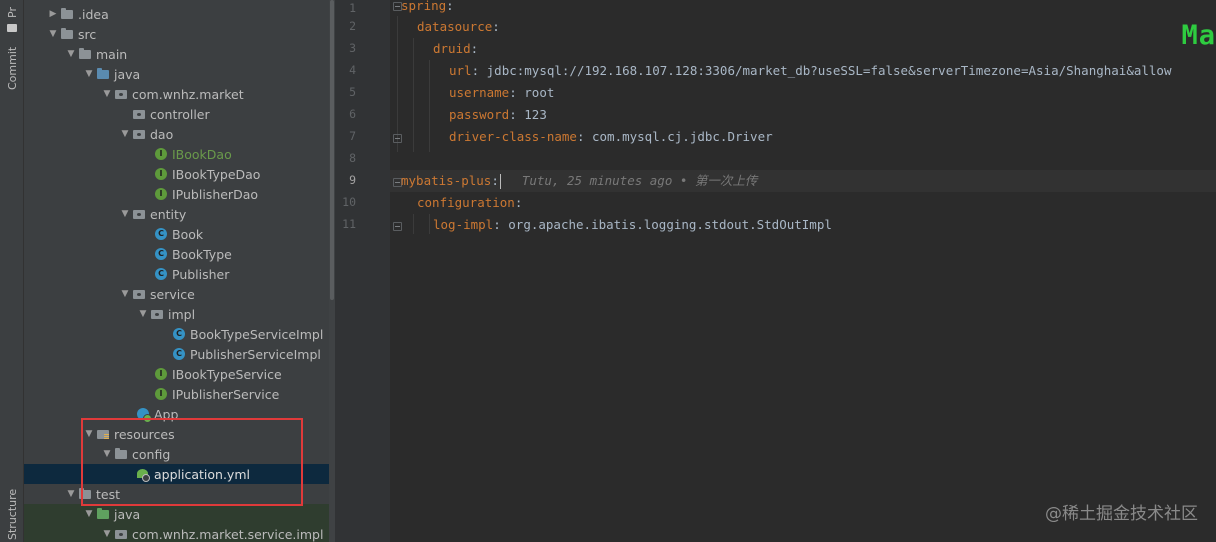  I want to click on tree-item-label: IBookDao, so click(202, 154).